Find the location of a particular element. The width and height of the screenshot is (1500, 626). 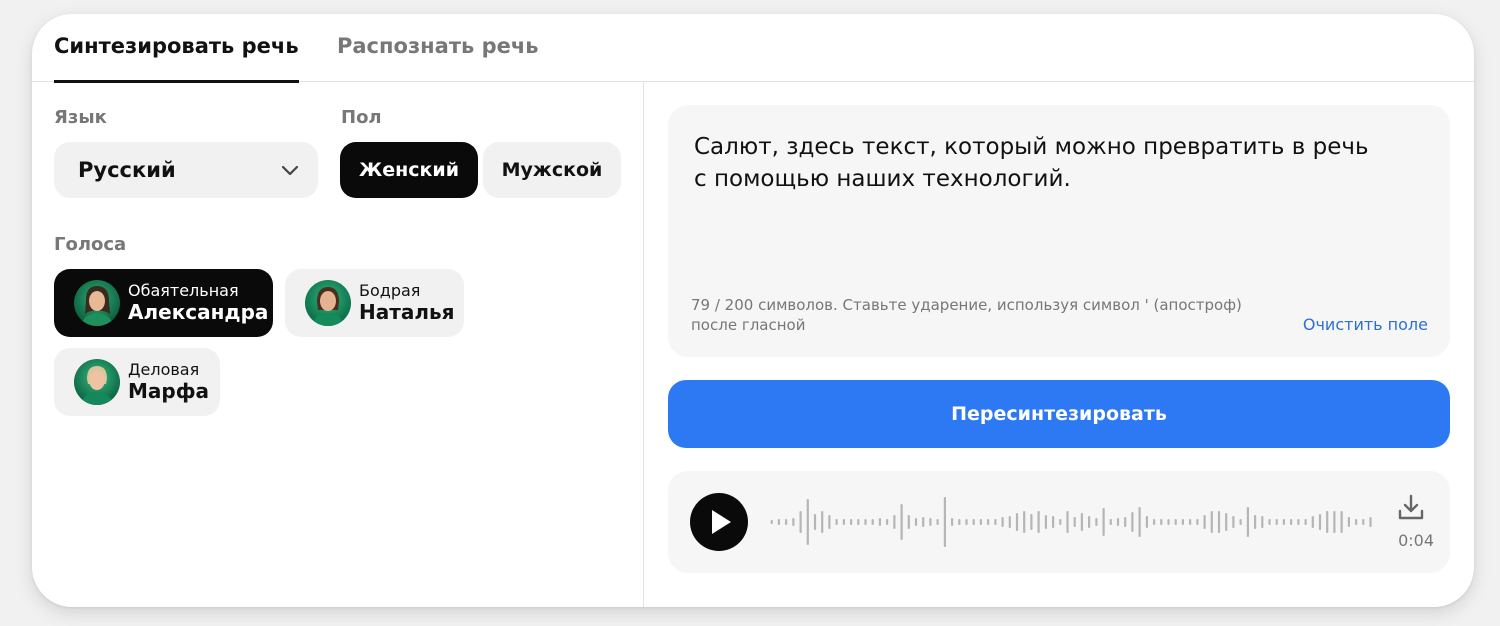

gender-label: Пол is located at coordinates (361, 117).